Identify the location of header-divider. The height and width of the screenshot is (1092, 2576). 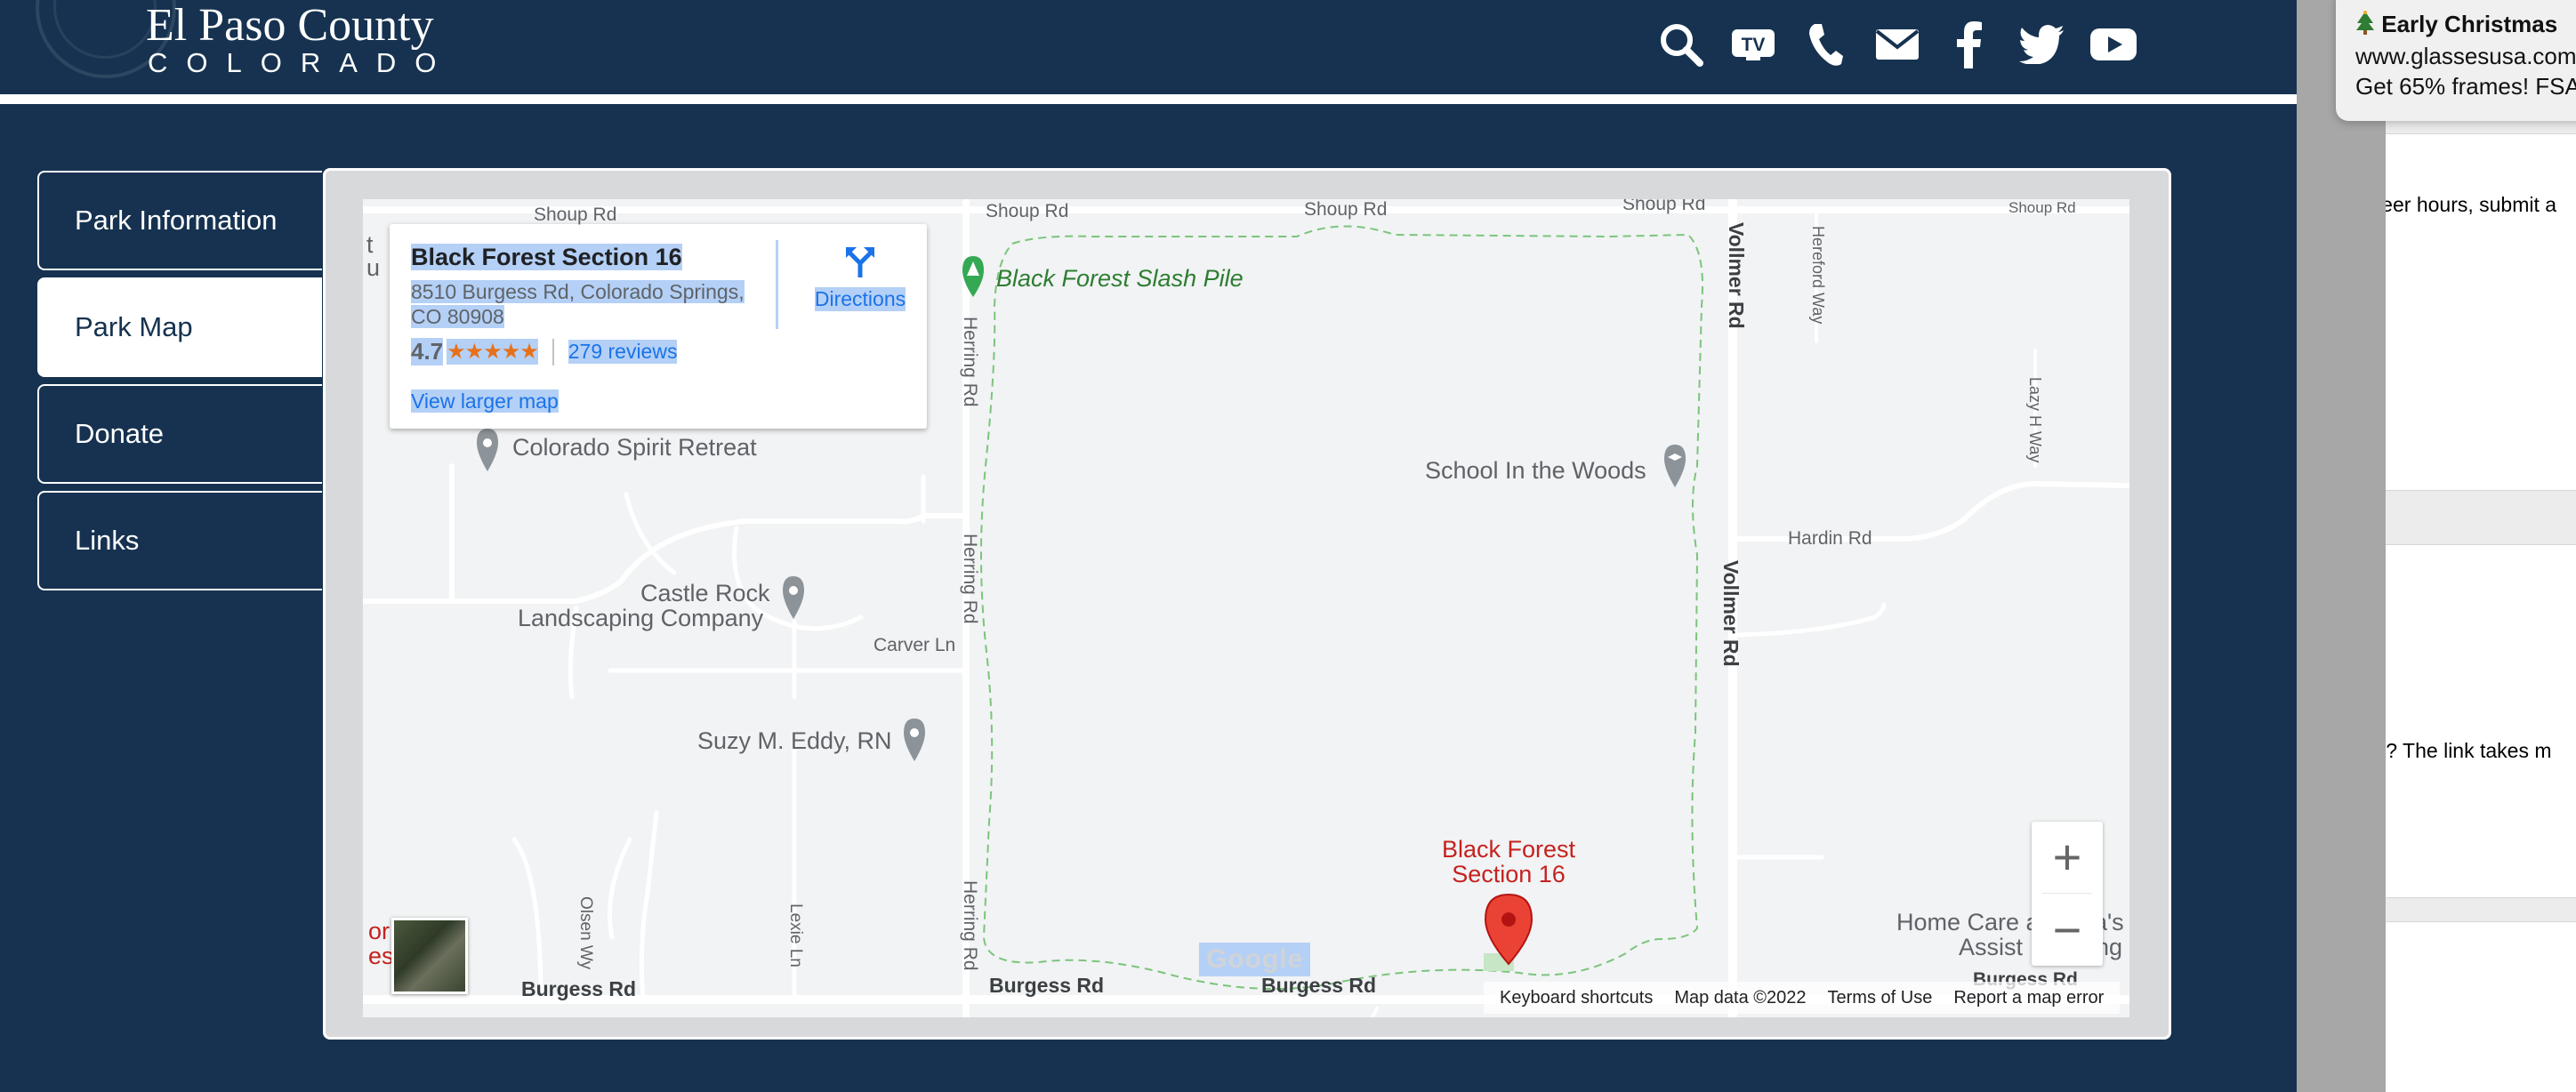
(1148, 99).